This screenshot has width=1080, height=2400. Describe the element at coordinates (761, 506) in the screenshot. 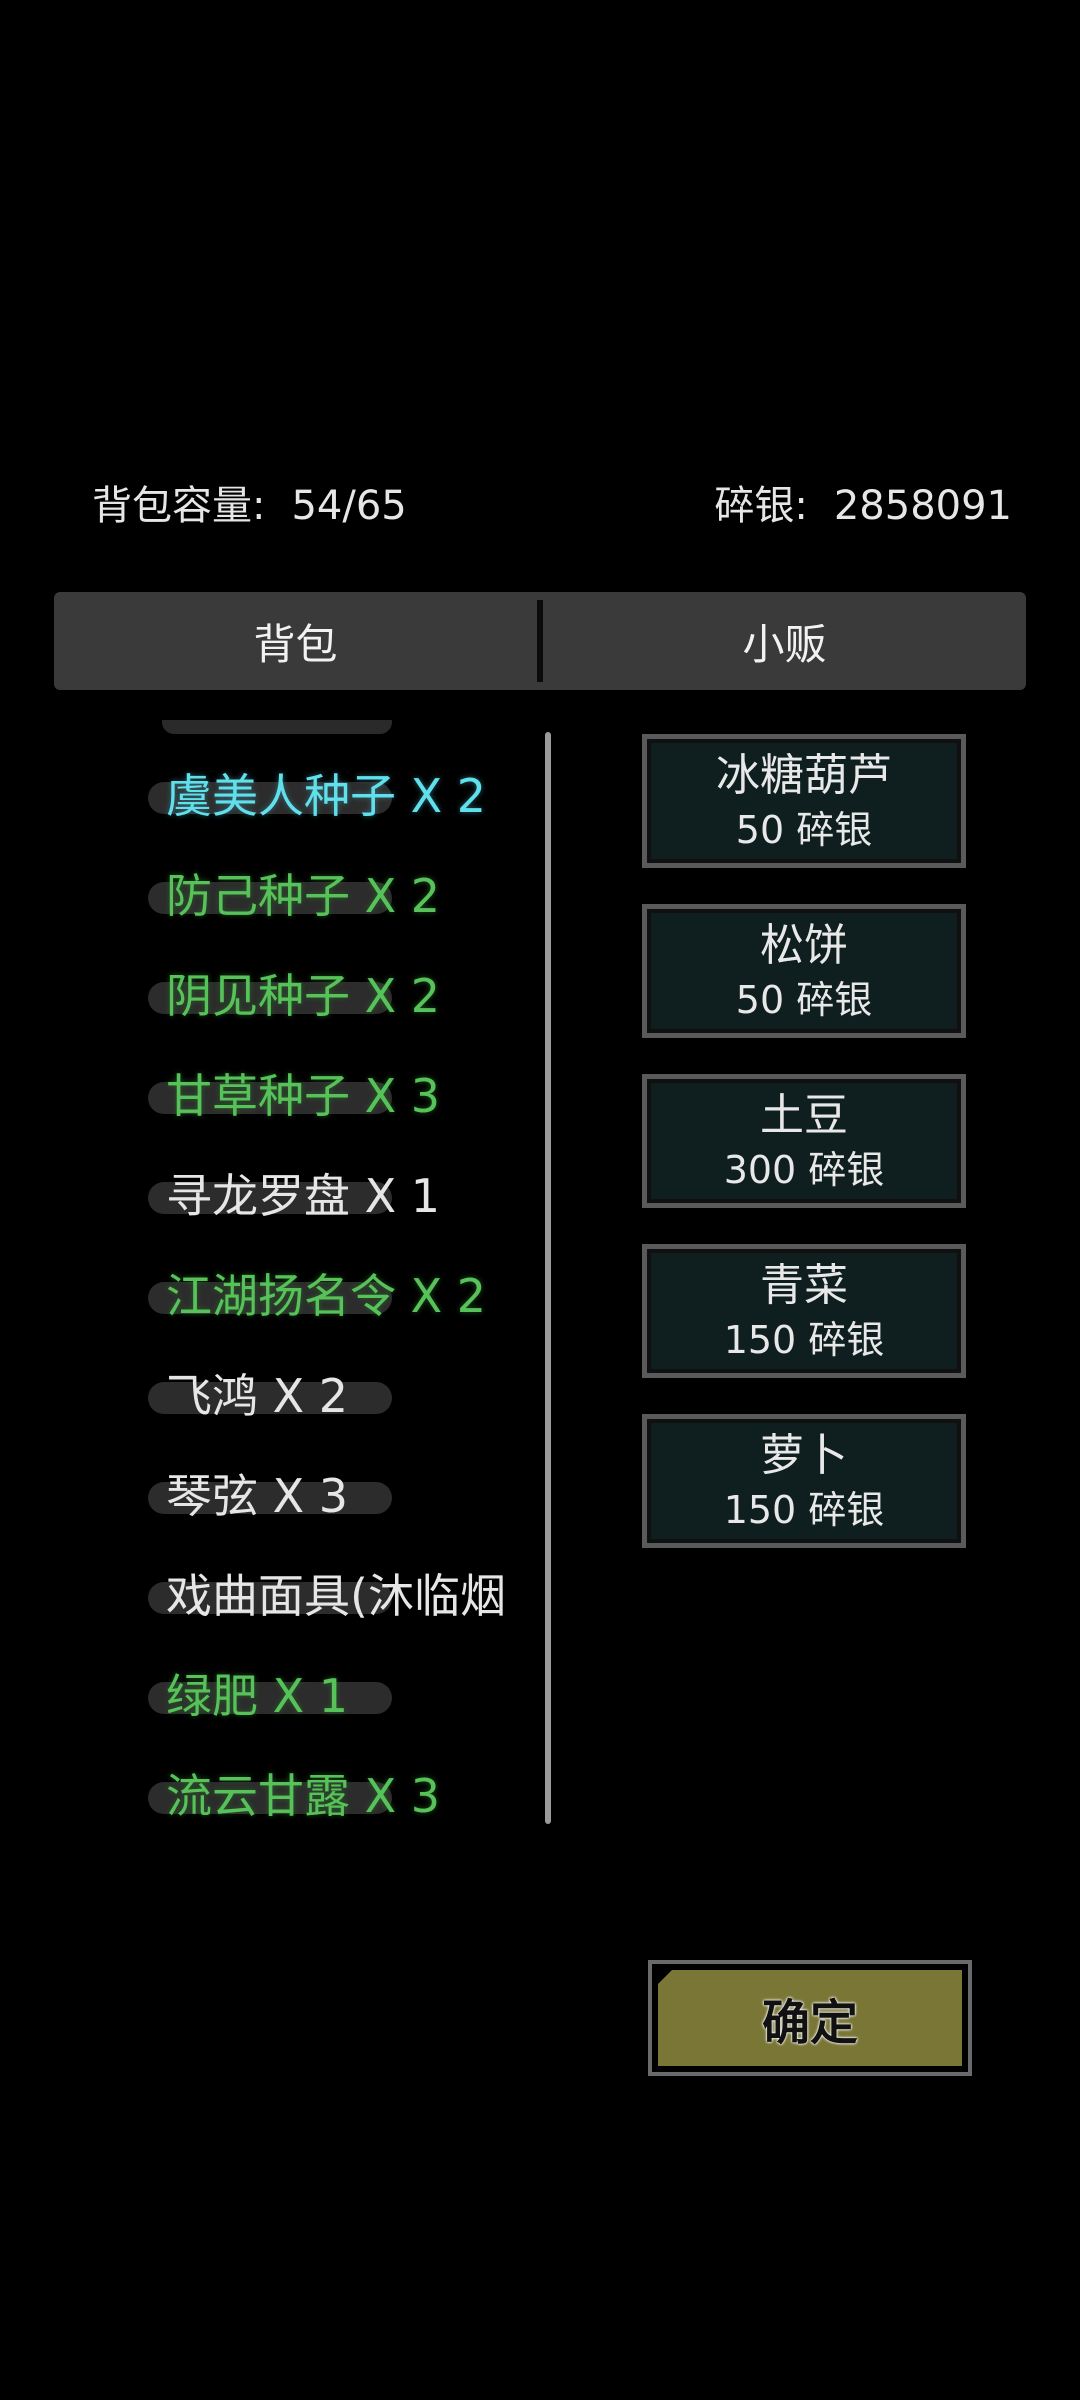

I see `money-label: 碎银:` at that location.